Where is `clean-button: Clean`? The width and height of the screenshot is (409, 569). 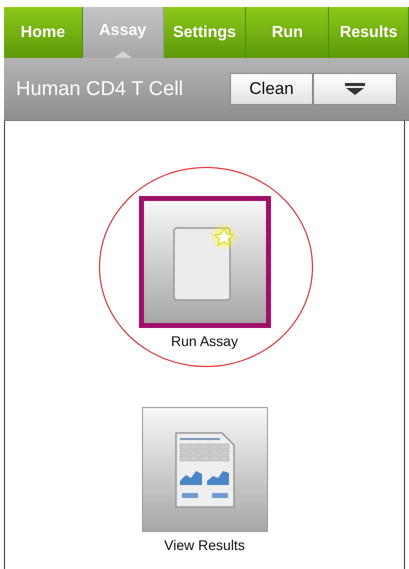 clean-button: Clean is located at coordinates (271, 89).